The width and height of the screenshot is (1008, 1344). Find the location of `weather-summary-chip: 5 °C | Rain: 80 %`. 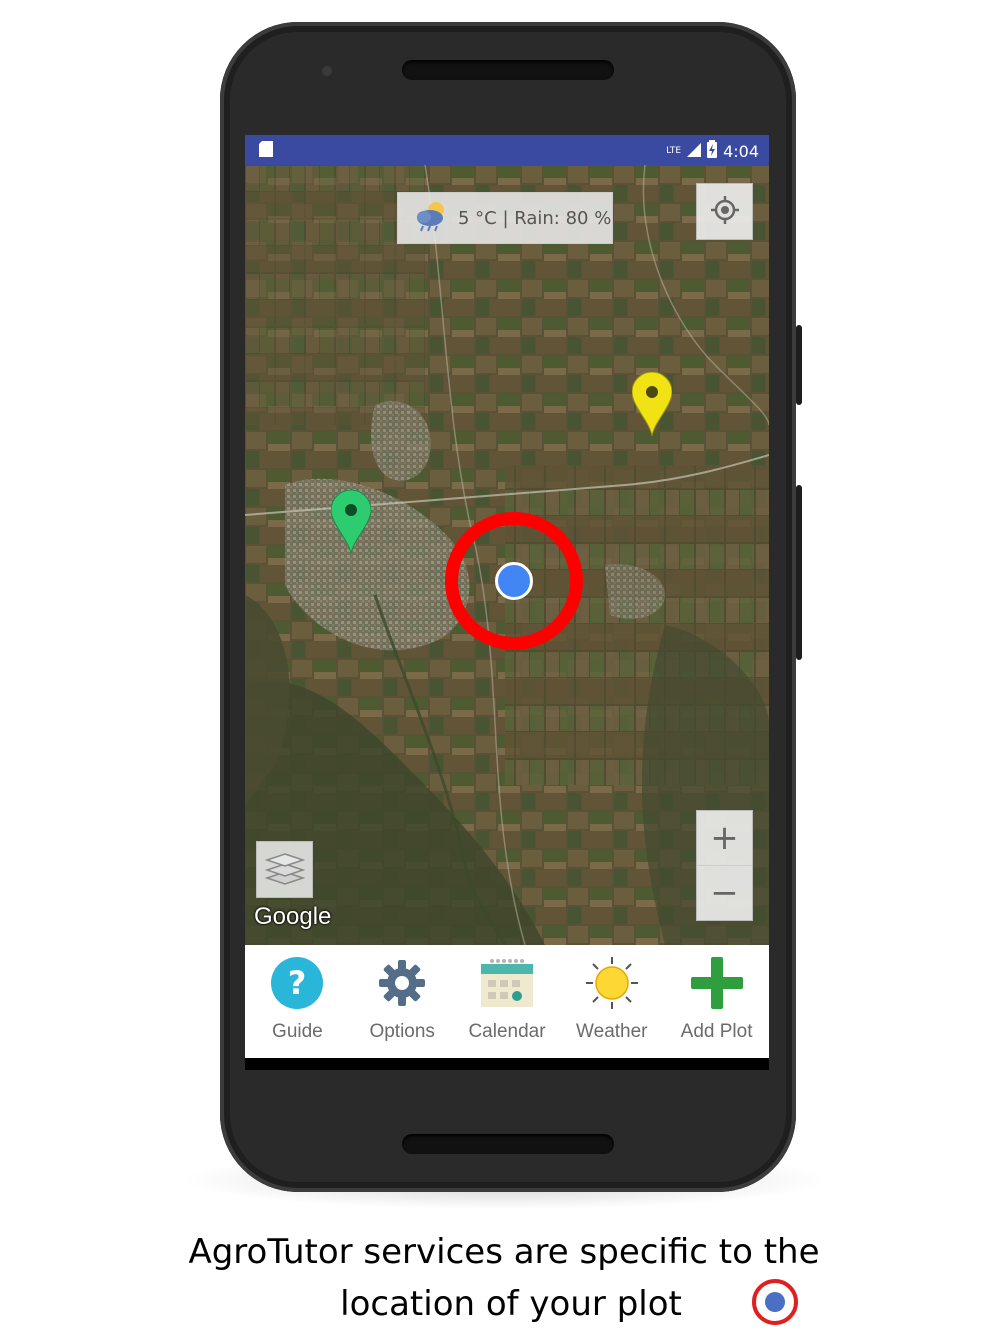

weather-summary-chip: 5 °C | Rain: 80 % is located at coordinates (505, 218).